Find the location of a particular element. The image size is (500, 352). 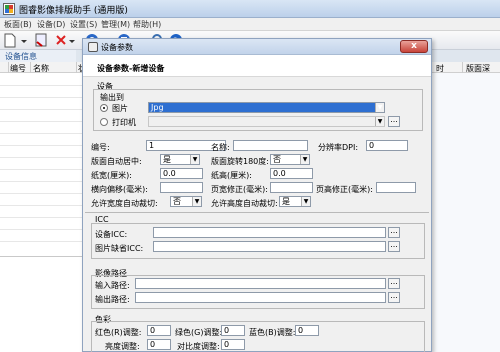

save-icon is located at coordinates (42, 40).